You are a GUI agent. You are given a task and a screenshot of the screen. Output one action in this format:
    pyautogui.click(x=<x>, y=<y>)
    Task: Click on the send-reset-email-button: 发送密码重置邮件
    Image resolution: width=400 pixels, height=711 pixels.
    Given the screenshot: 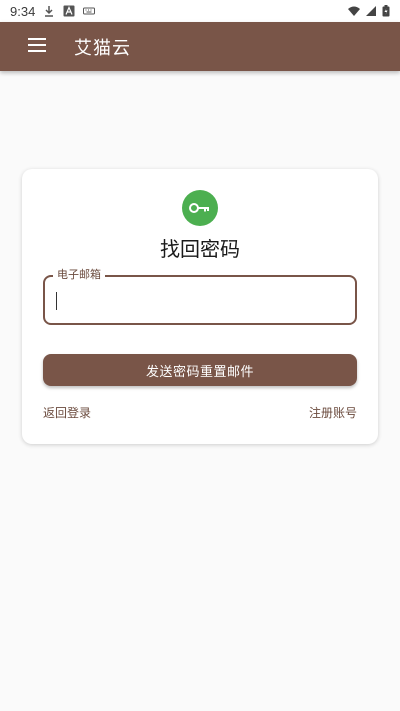 What is the action you would take?
    pyautogui.click(x=200, y=370)
    